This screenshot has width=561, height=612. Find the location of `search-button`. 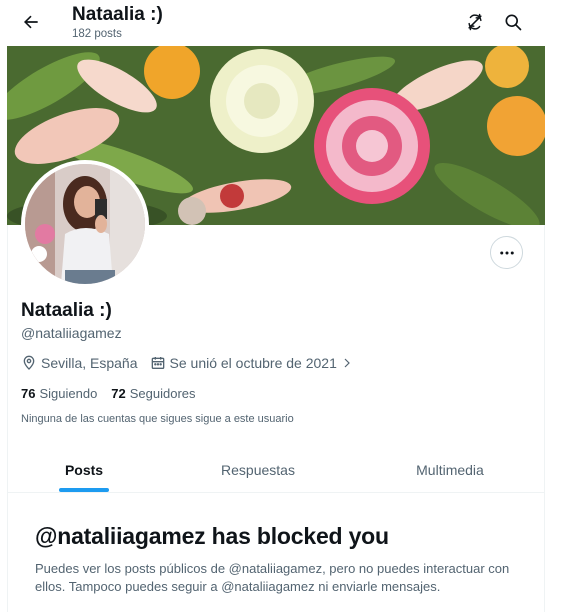

search-button is located at coordinates (513, 22).